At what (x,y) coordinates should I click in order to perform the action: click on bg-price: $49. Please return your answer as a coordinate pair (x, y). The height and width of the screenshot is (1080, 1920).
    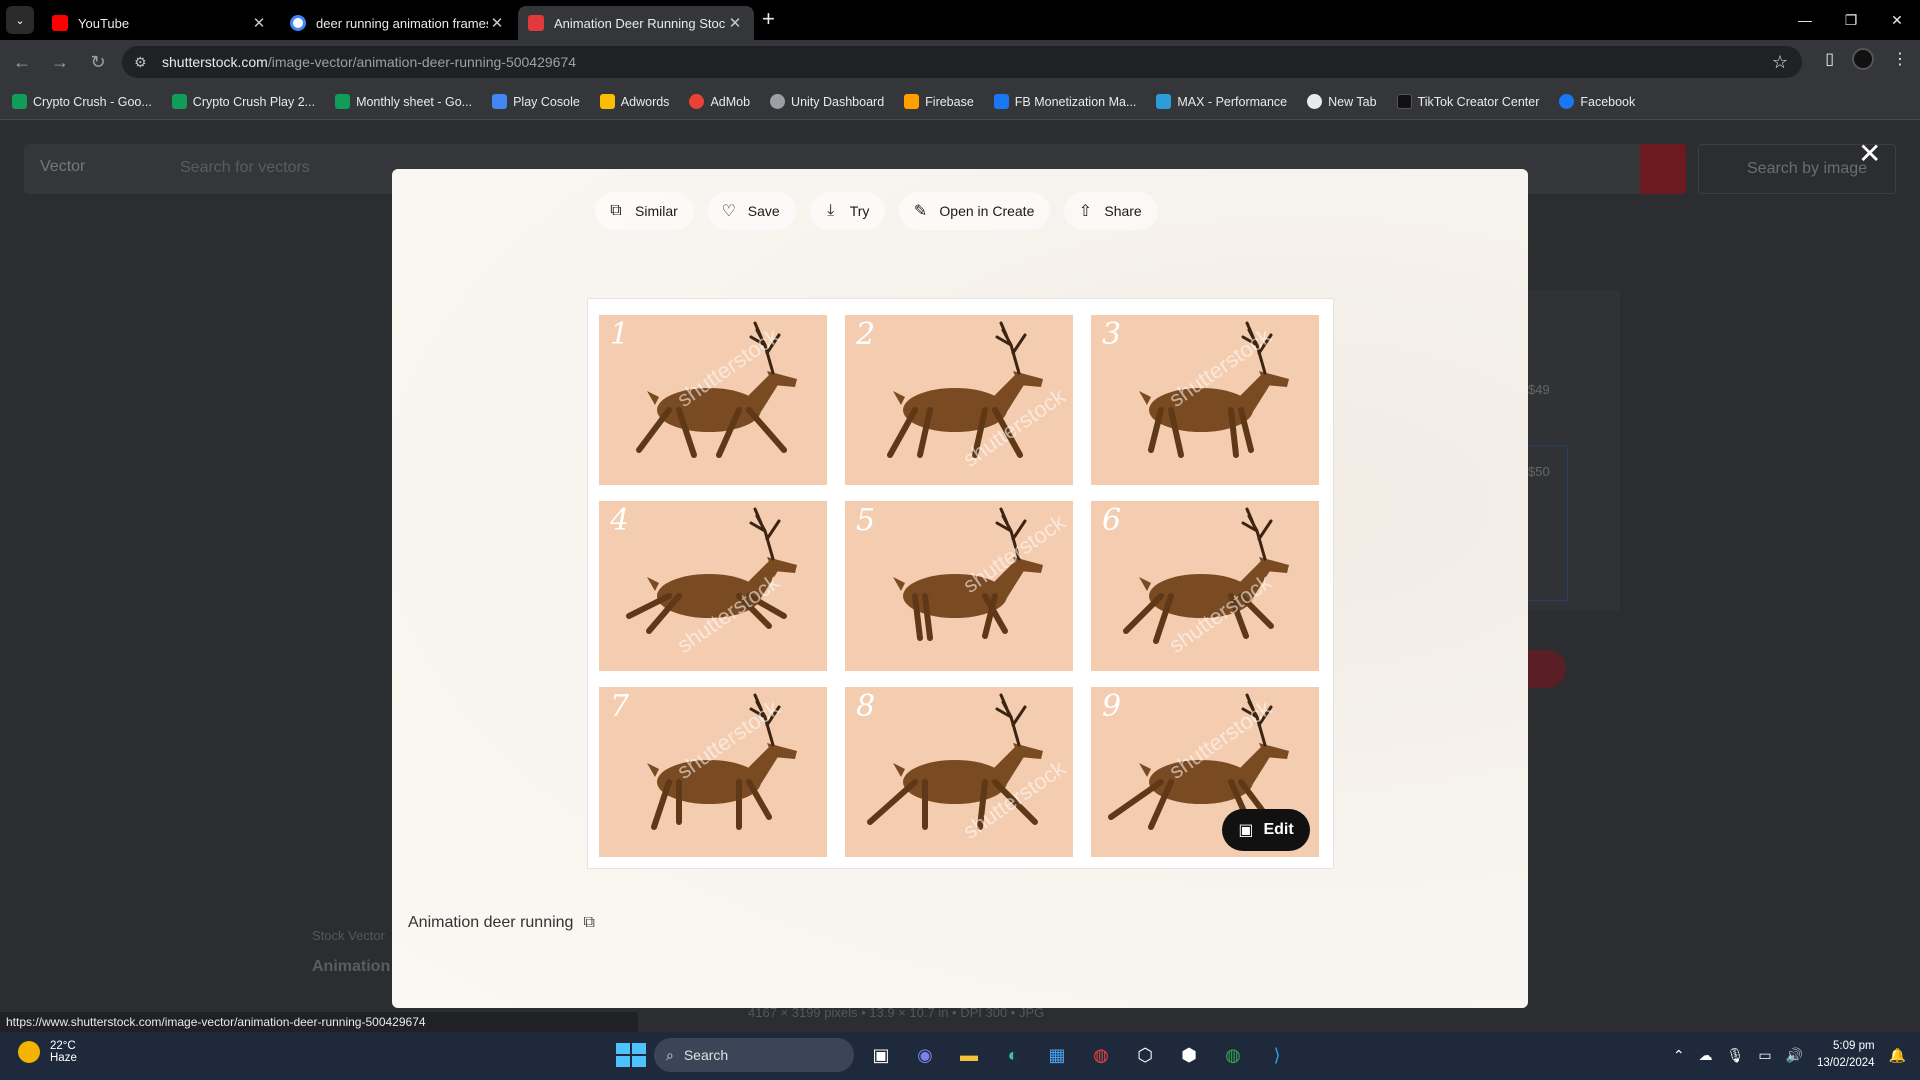
    Looking at the image, I should click on (1539, 389).